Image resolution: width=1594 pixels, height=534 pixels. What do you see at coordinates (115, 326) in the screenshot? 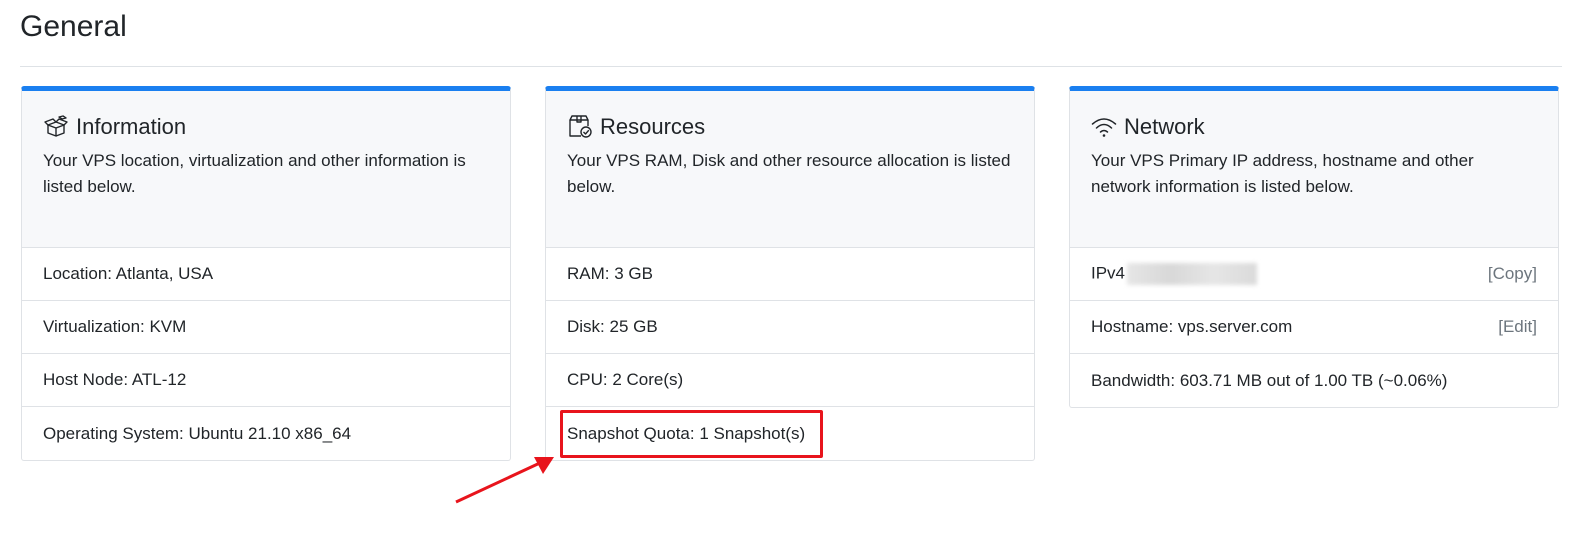
I see `virtualization-text: Virtualization: KVM` at bounding box center [115, 326].